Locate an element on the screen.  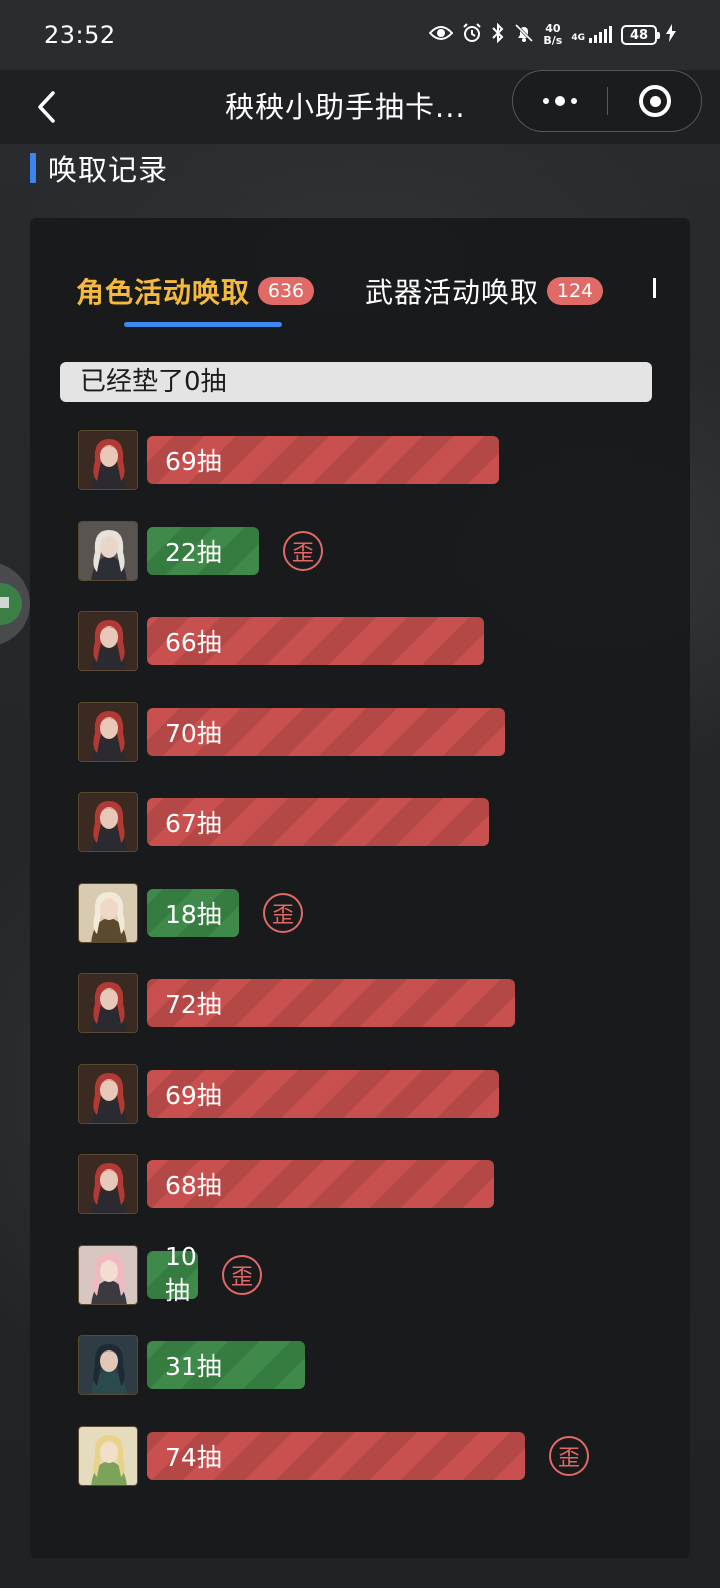
pull-record-row: 31抽 is located at coordinates (360, 1376).